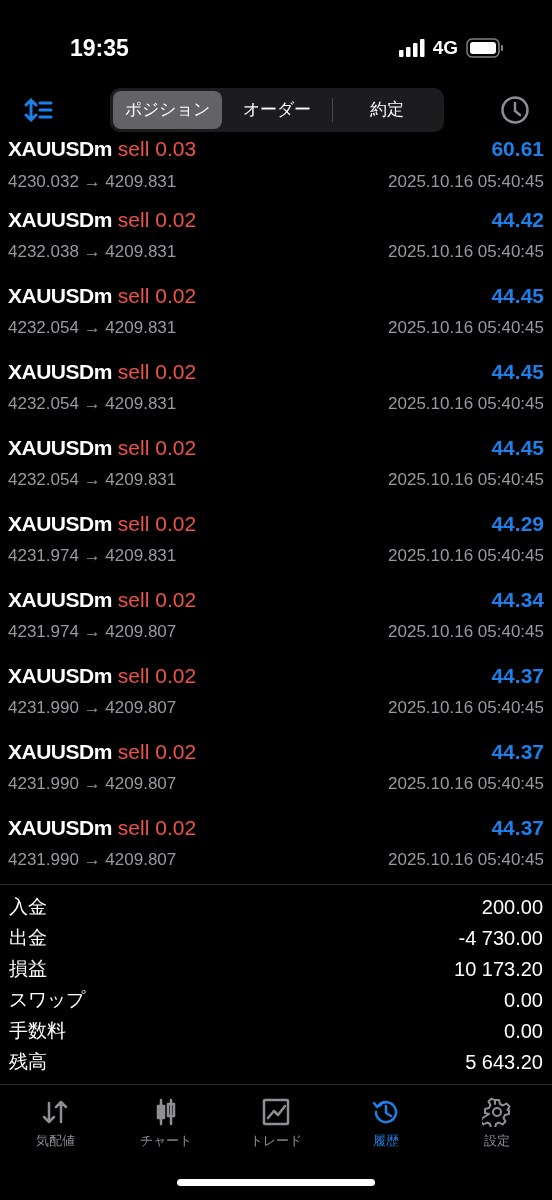 Image resolution: width=552 pixels, height=1200 pixels. I want to click on segment-tab: 約定, so click(386, 110).